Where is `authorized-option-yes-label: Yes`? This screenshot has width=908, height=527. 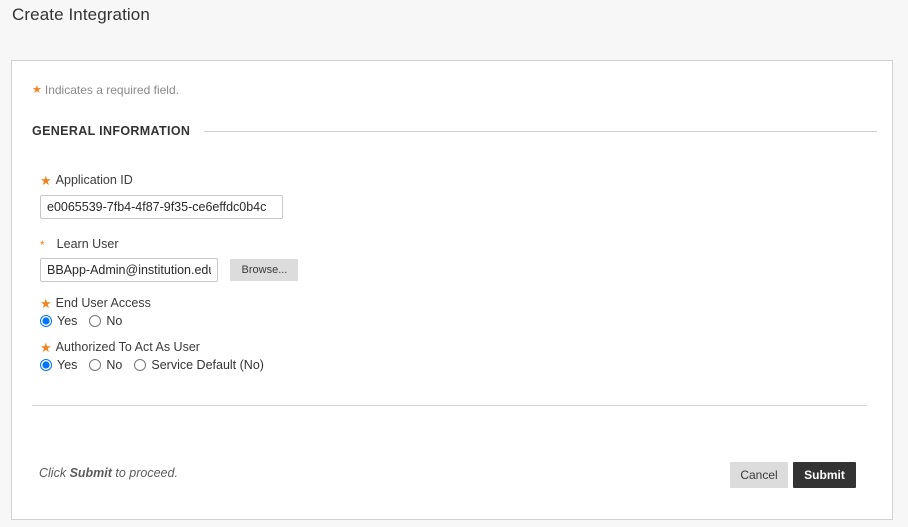
authorized-option-yes-label: Yes is located at coordinates (67, 364).